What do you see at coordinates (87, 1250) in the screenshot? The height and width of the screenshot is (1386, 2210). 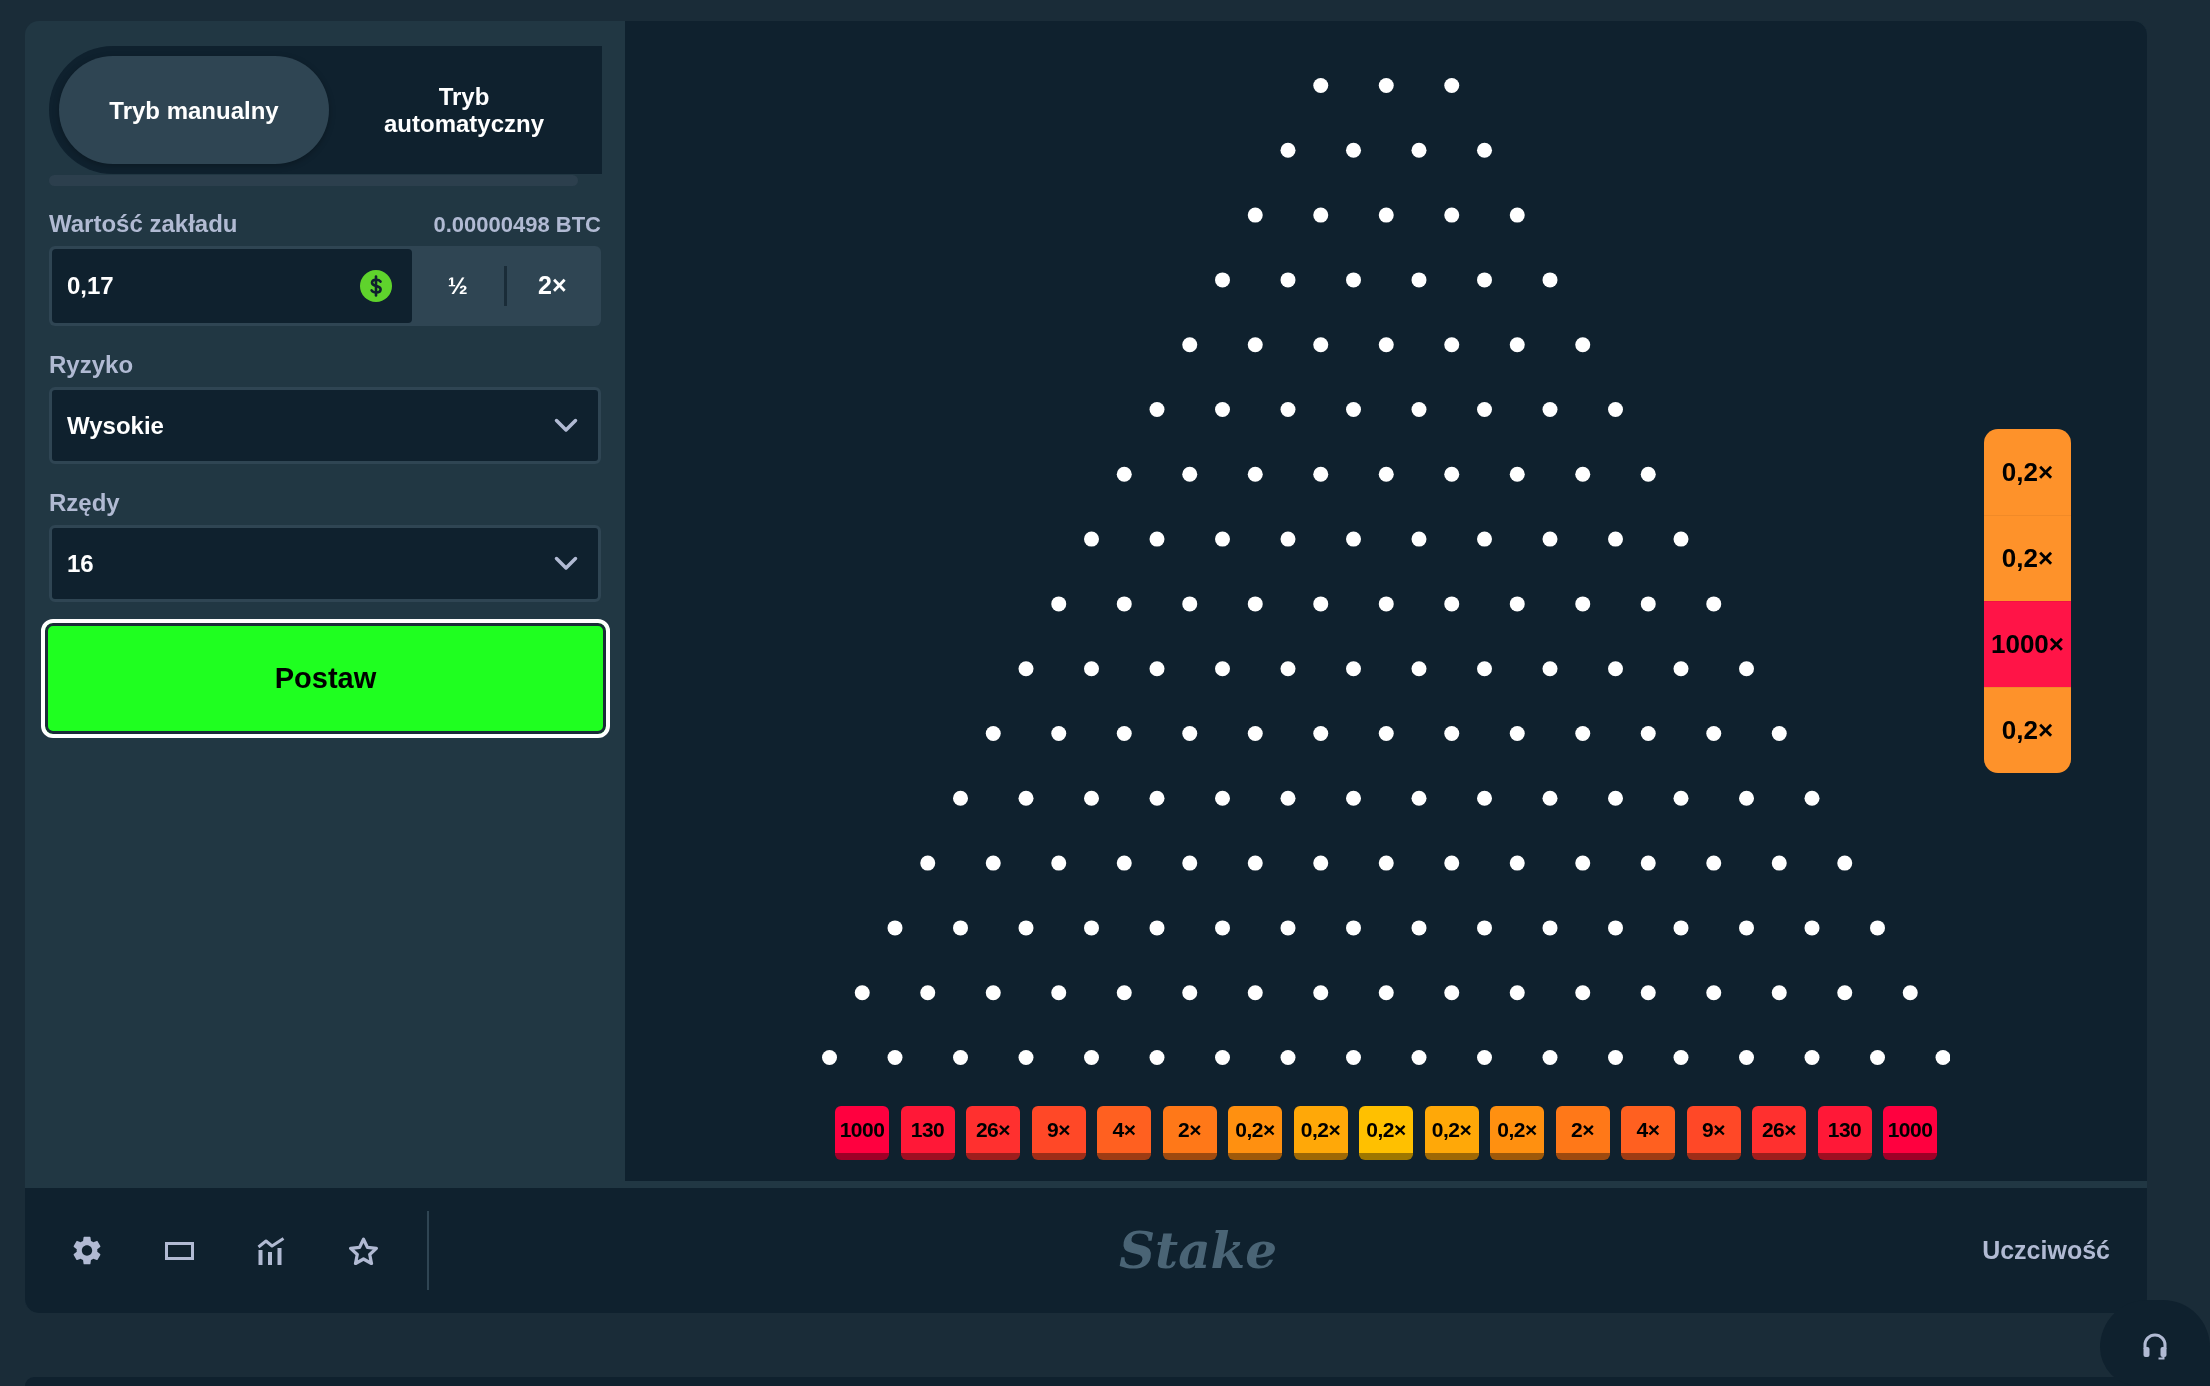 I see `settings-icon` at bounding box center [87, 1250].